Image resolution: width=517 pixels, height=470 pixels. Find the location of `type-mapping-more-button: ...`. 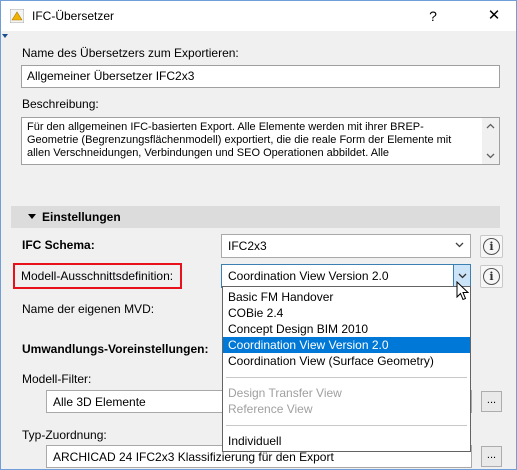

type-mapping-more-button: ... is located at coordinates (491, 456).